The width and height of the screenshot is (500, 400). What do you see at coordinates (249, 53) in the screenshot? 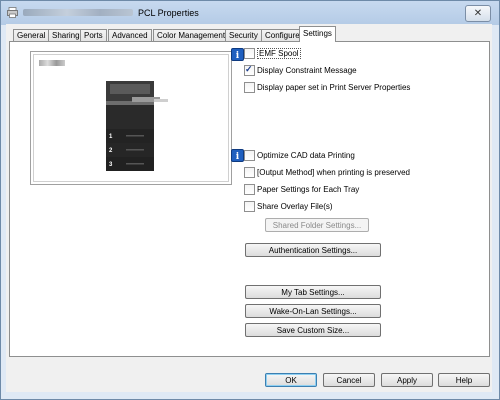
I see `emf-spool-checkbox` at bounding box center [249, 53].